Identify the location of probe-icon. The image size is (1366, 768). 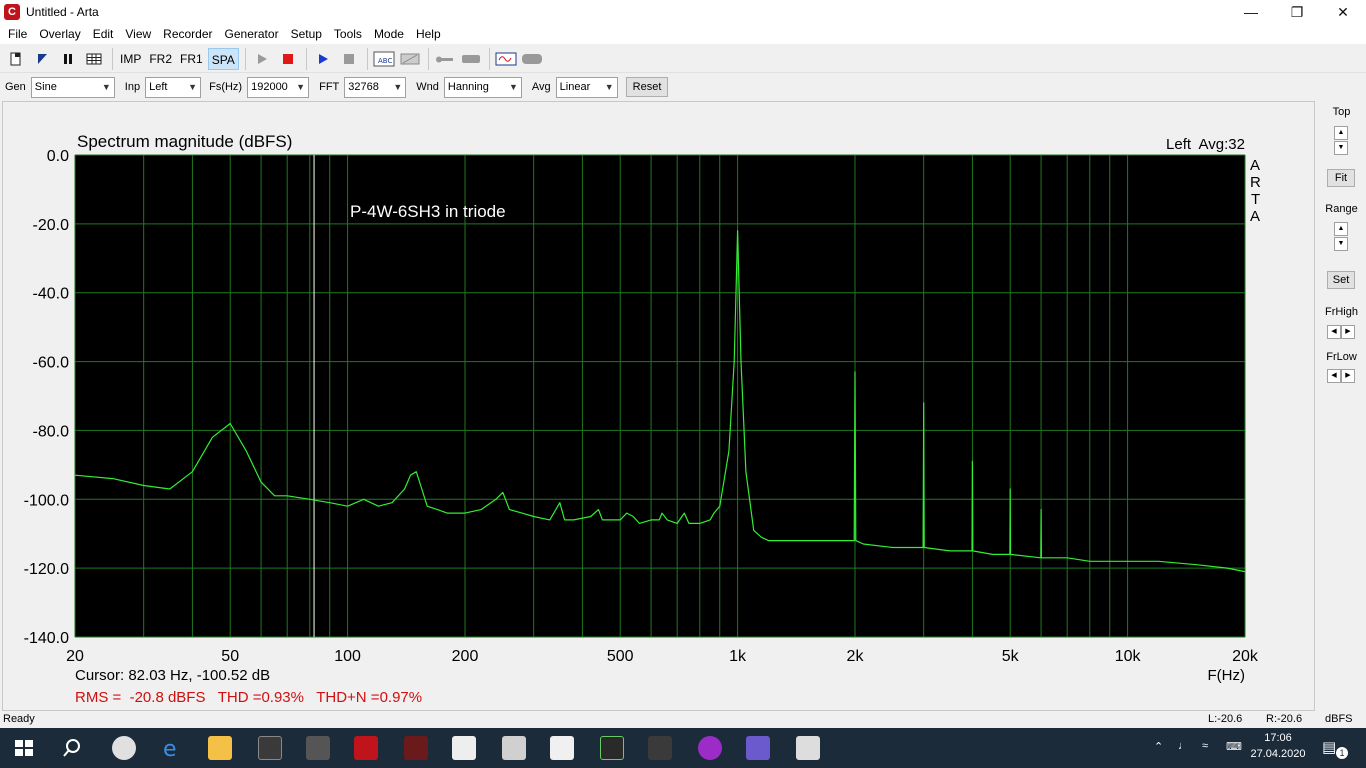
(445, 59).